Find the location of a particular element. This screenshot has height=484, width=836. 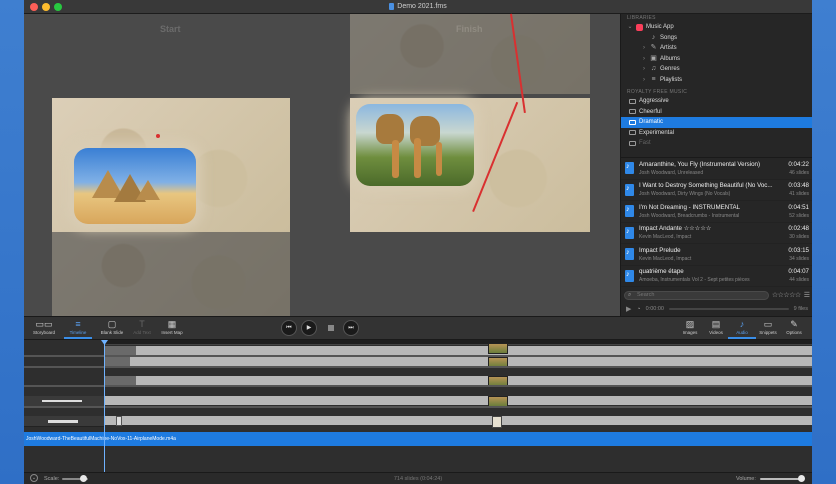

track-artist: Josh Woodward, Dirty Wings (No Vocals) is located at coordinates (685, 194).